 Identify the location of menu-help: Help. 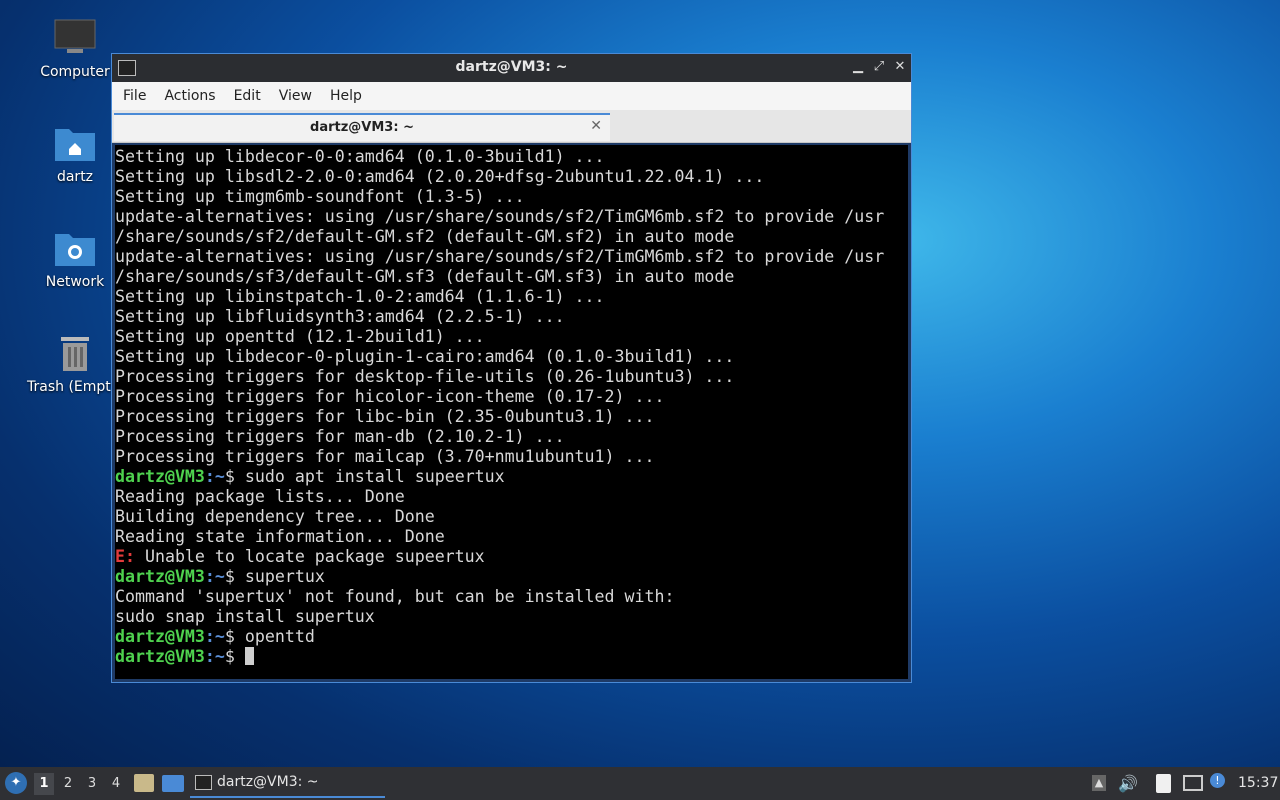
(346, 96).